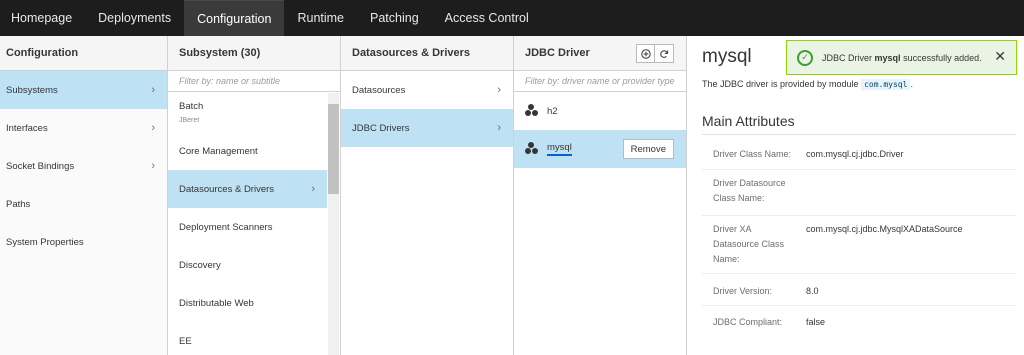 Image resolution: width=1024 pixels, height=355 pixels. I want to click on driver-item-h2: h2, so click(600, 111).